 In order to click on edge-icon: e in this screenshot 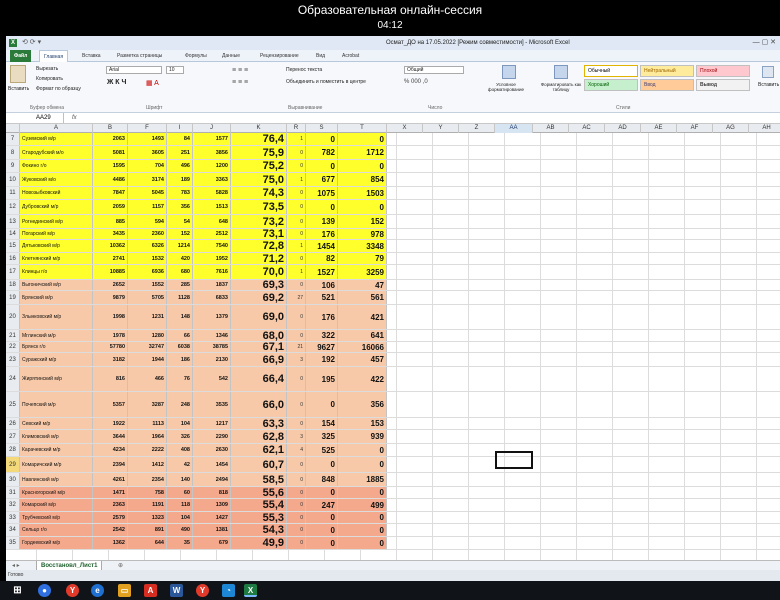, I will do `click(97, 590)`.